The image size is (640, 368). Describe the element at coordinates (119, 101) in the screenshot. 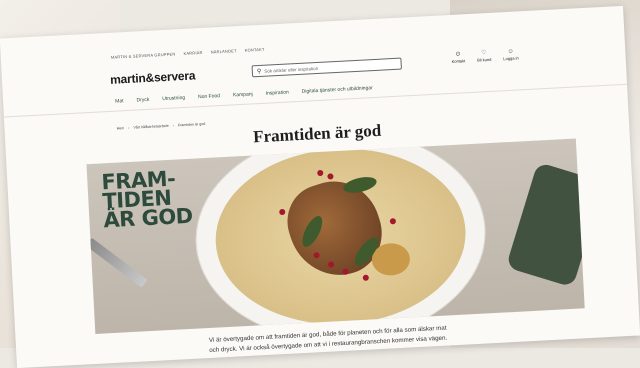

I see `nav-item-food: Mat` at that location.